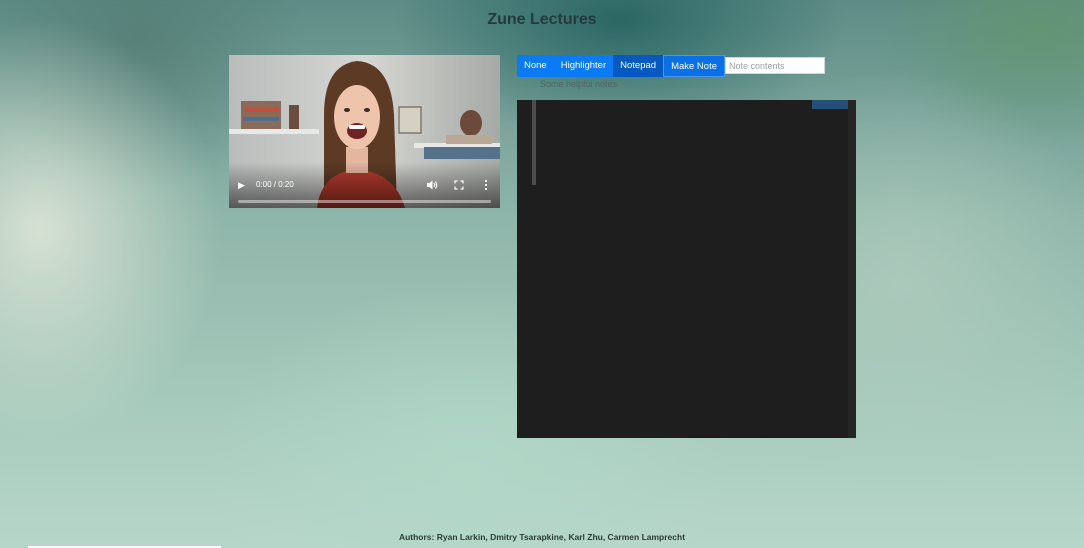  What do you see at coordinates (364, 131) in the screenshot?
I see `lecture-video-player: ▶ 0:00 / 0:20` at bounding box center [364, 131].